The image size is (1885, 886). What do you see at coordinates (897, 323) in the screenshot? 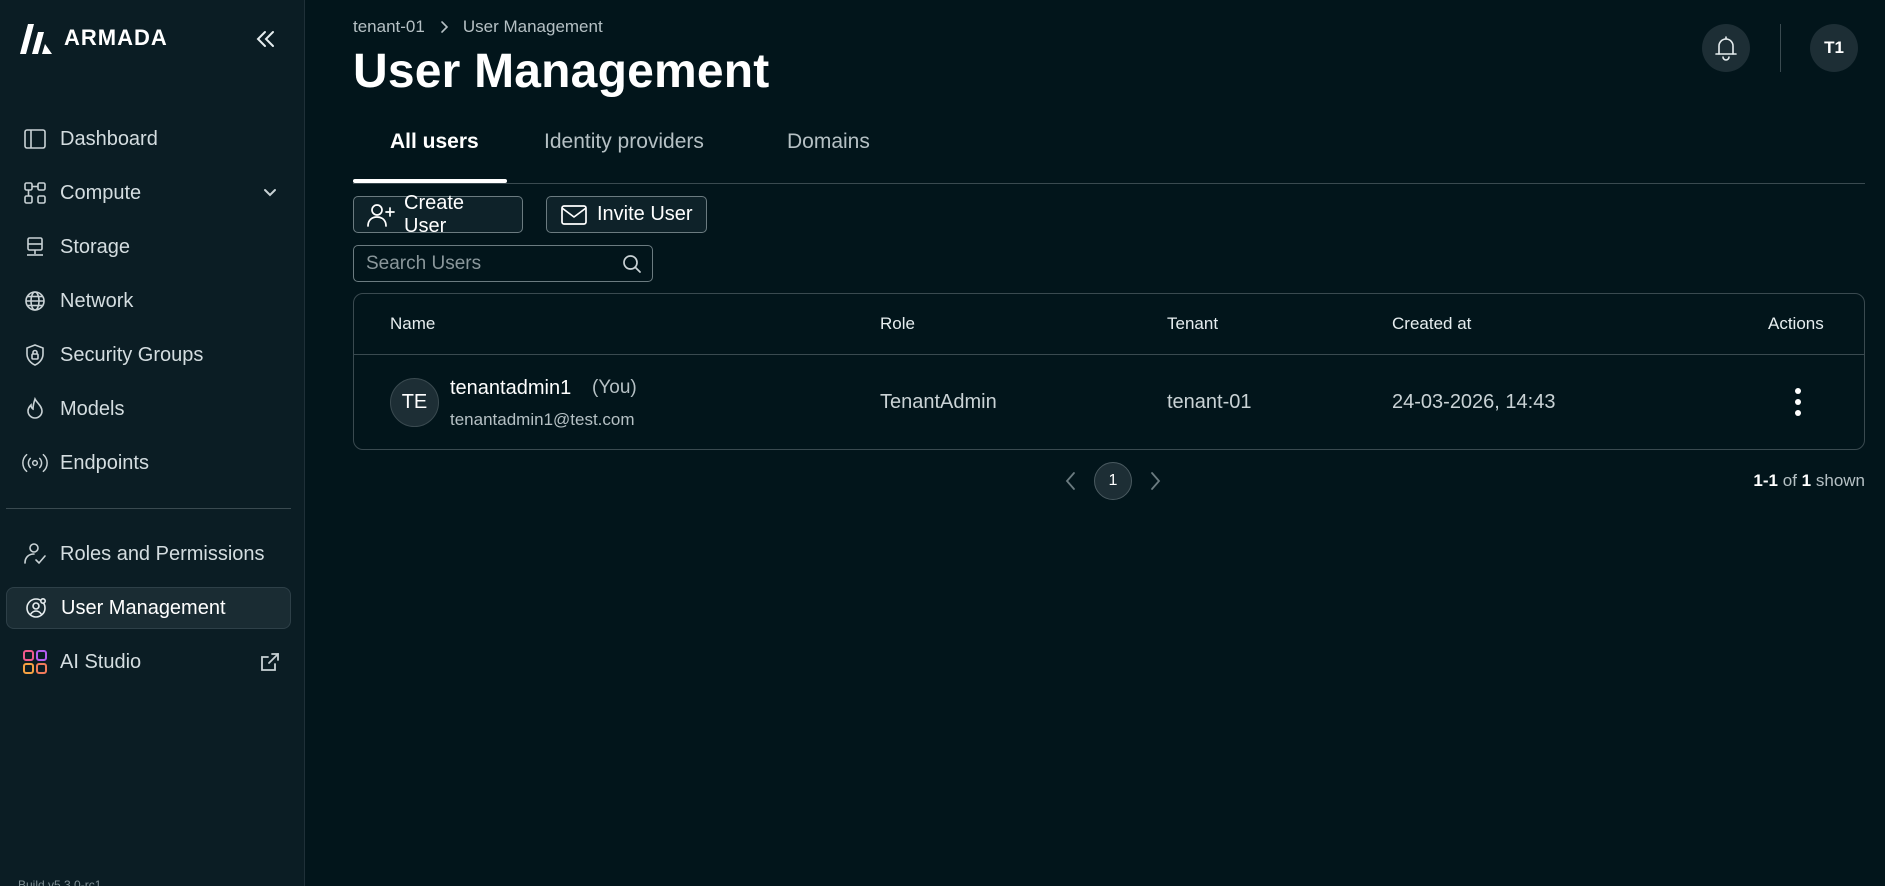
I see `column-header-role: Role` at bounding box center [897, 323].